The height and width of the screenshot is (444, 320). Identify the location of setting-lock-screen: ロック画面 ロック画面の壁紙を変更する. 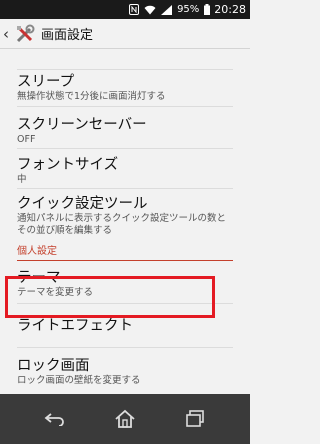
(125, 369).